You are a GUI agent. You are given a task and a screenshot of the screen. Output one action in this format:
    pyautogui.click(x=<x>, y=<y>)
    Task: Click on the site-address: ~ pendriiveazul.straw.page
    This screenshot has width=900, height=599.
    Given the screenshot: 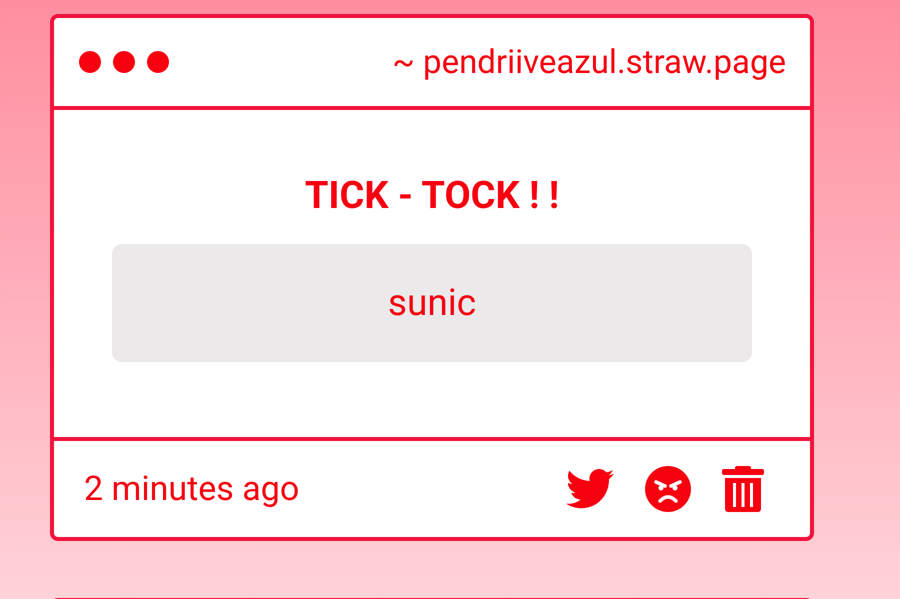 What is the action you would take?
    pyautogui.click(x=589, y=62)
    